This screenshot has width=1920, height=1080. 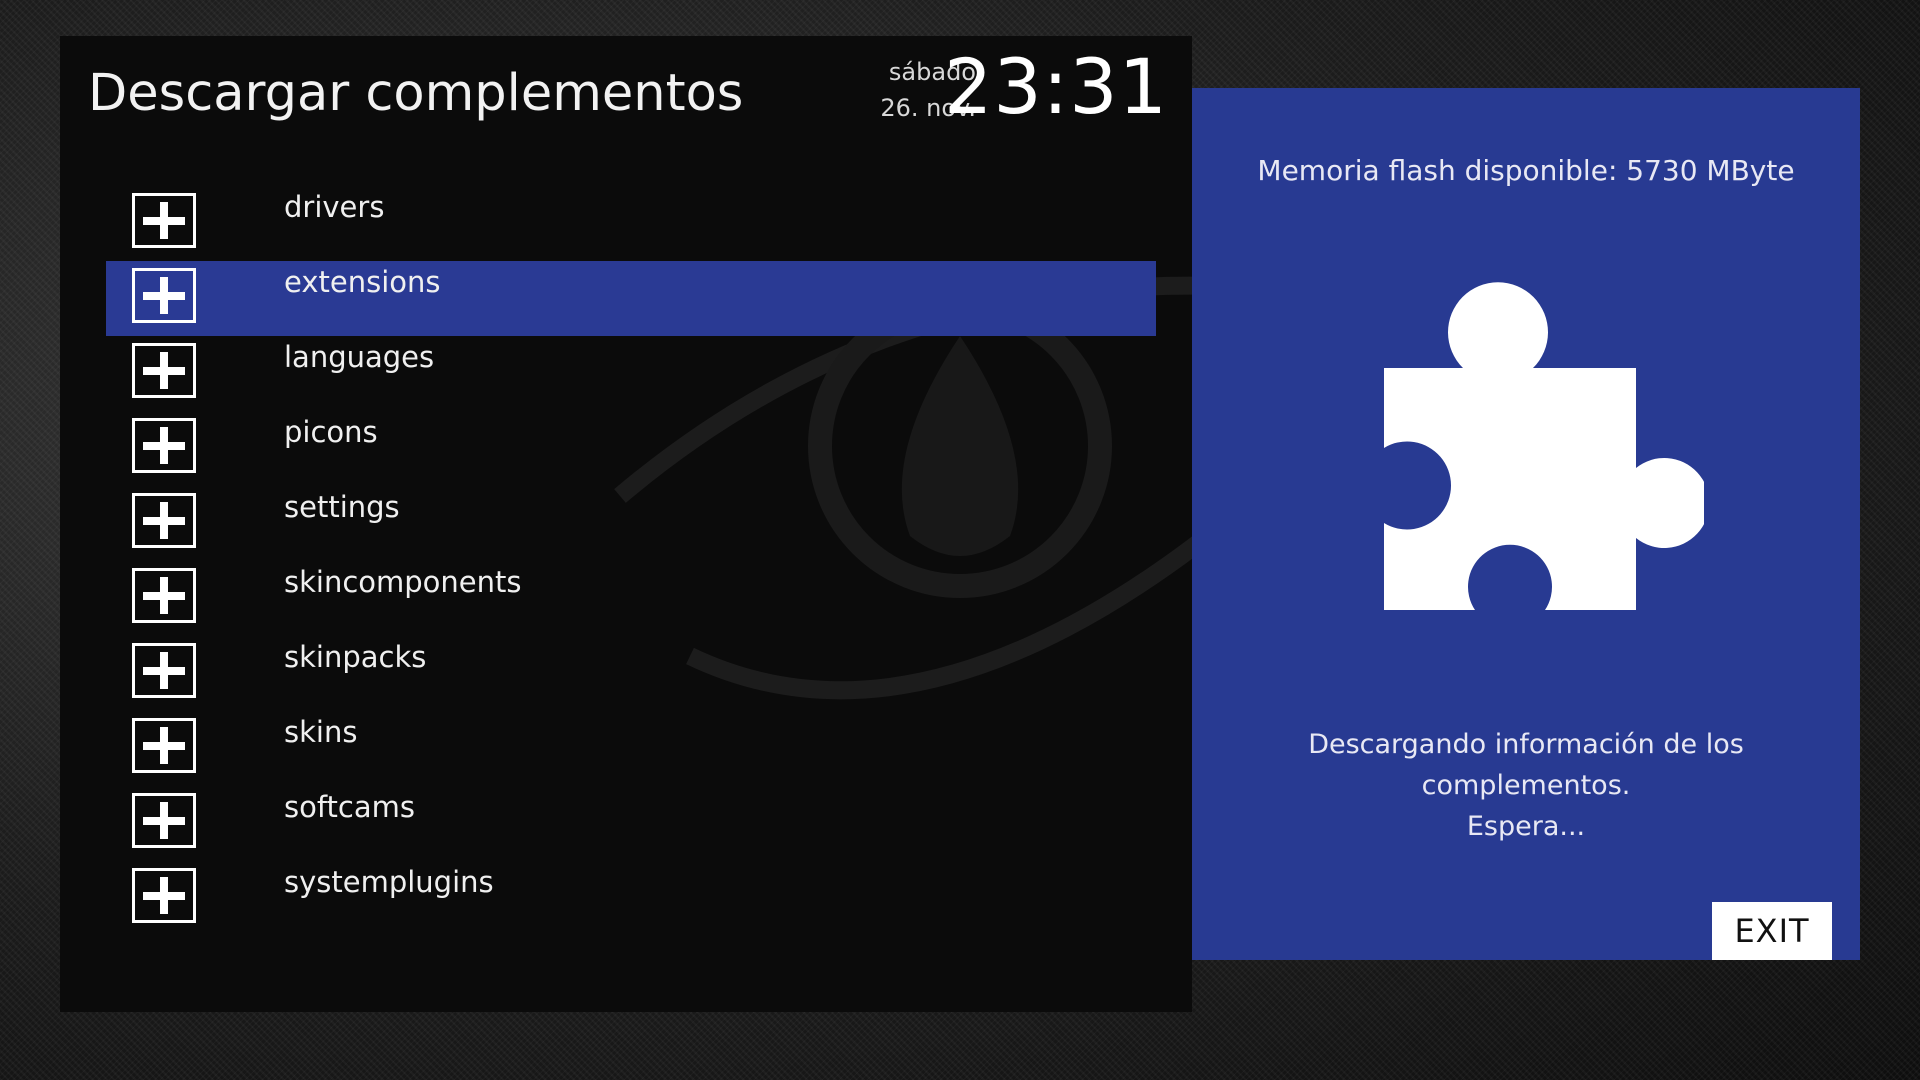 What do you see at coordinates (631, 523) in the screenshot?
I see `list-item-settings: settings` at bounding box center [631, 523].